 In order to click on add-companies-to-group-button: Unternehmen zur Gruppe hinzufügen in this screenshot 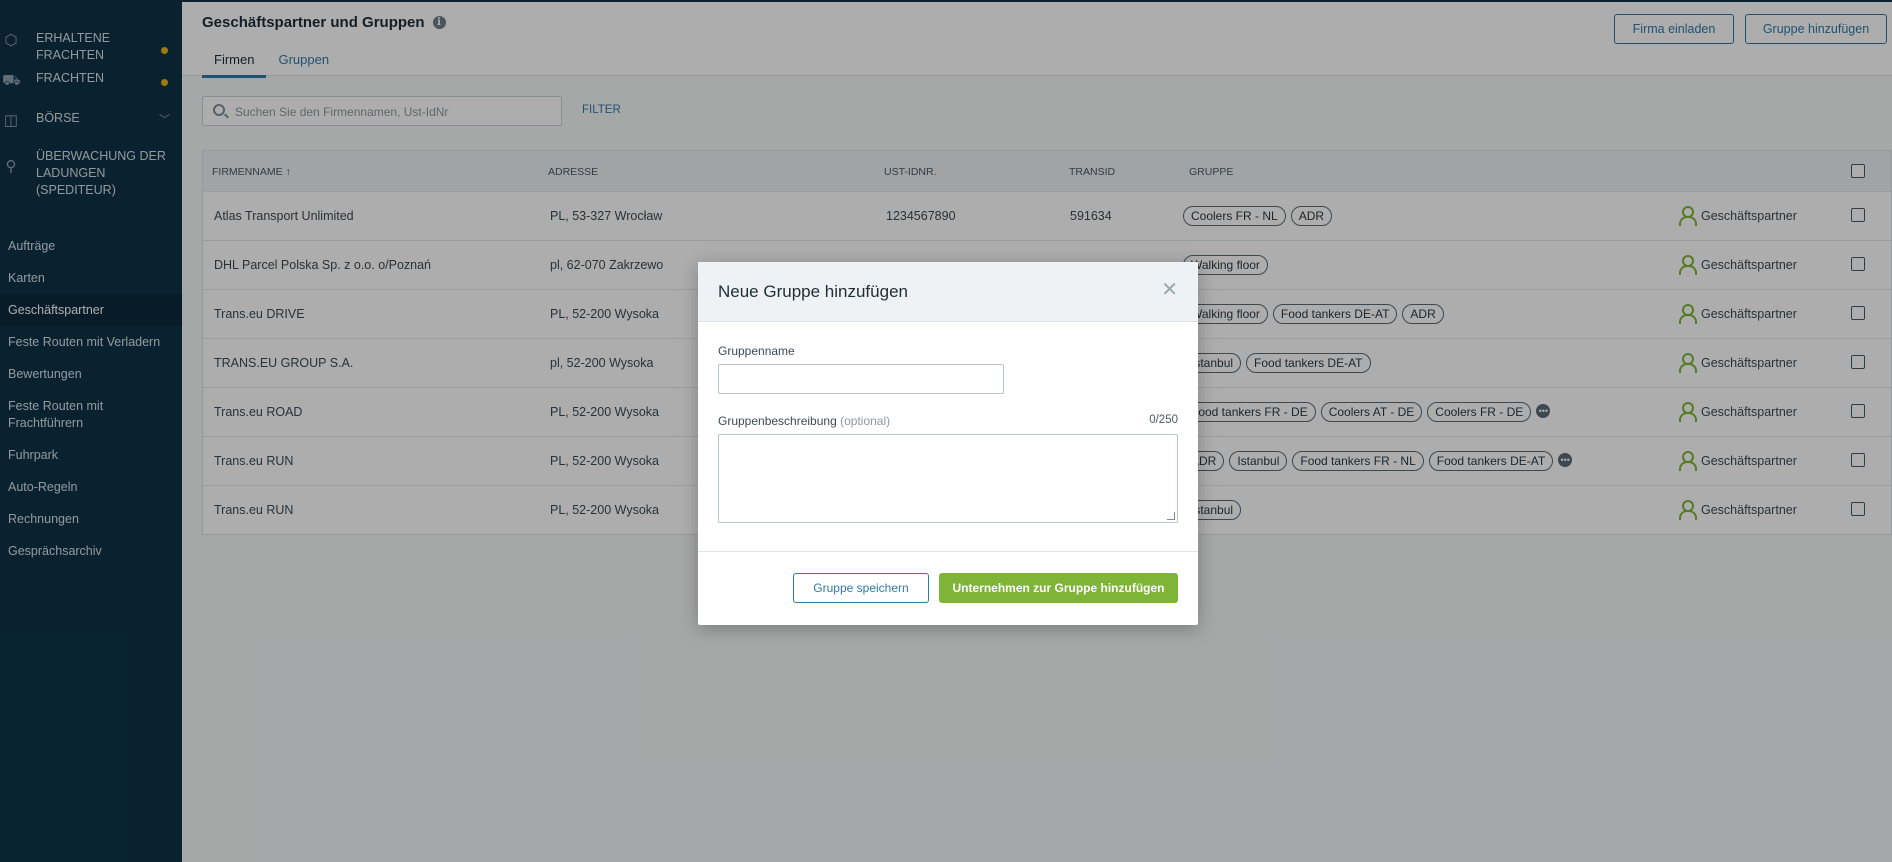, I will do `click(1058, 588)`.